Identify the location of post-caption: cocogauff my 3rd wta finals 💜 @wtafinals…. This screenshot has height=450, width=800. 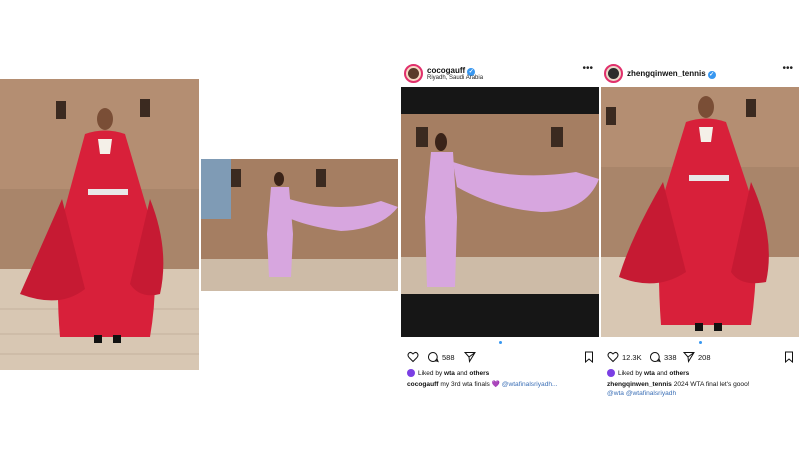
(502, 384).